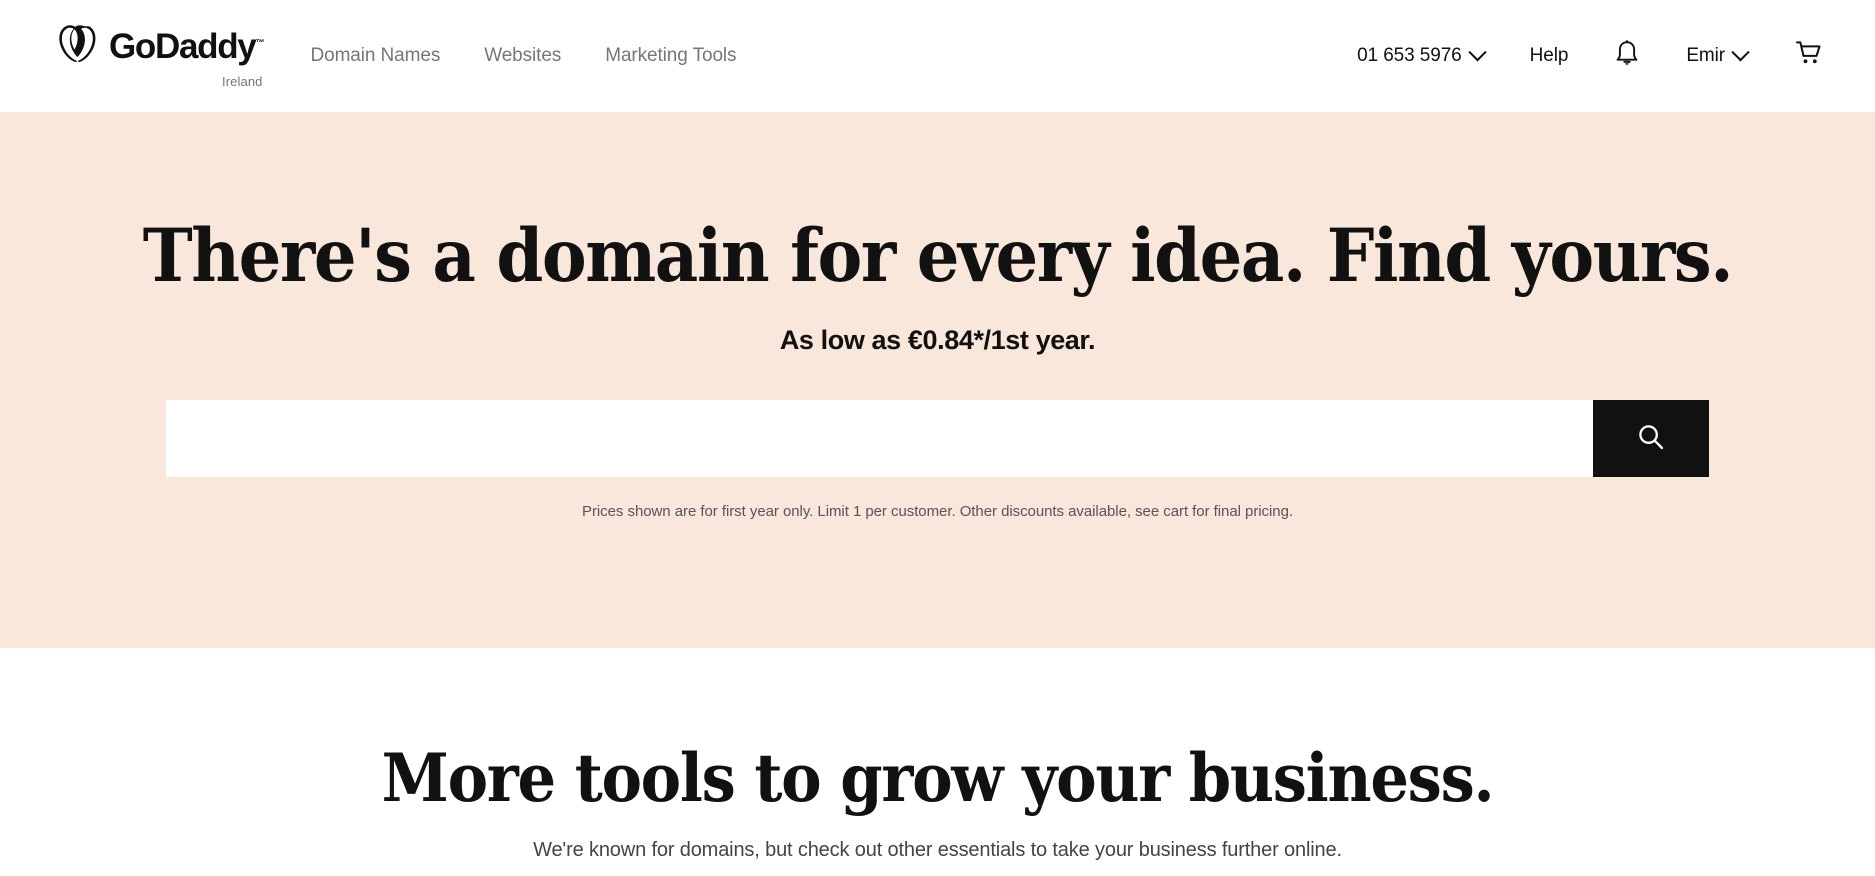 The width and height of the screenshot is (1875, 876). What do you see at coordinates (938, 778) in the screenshot?
I see `tools-section-title: More tools to grow your business.` at bounding box center [938, 778].